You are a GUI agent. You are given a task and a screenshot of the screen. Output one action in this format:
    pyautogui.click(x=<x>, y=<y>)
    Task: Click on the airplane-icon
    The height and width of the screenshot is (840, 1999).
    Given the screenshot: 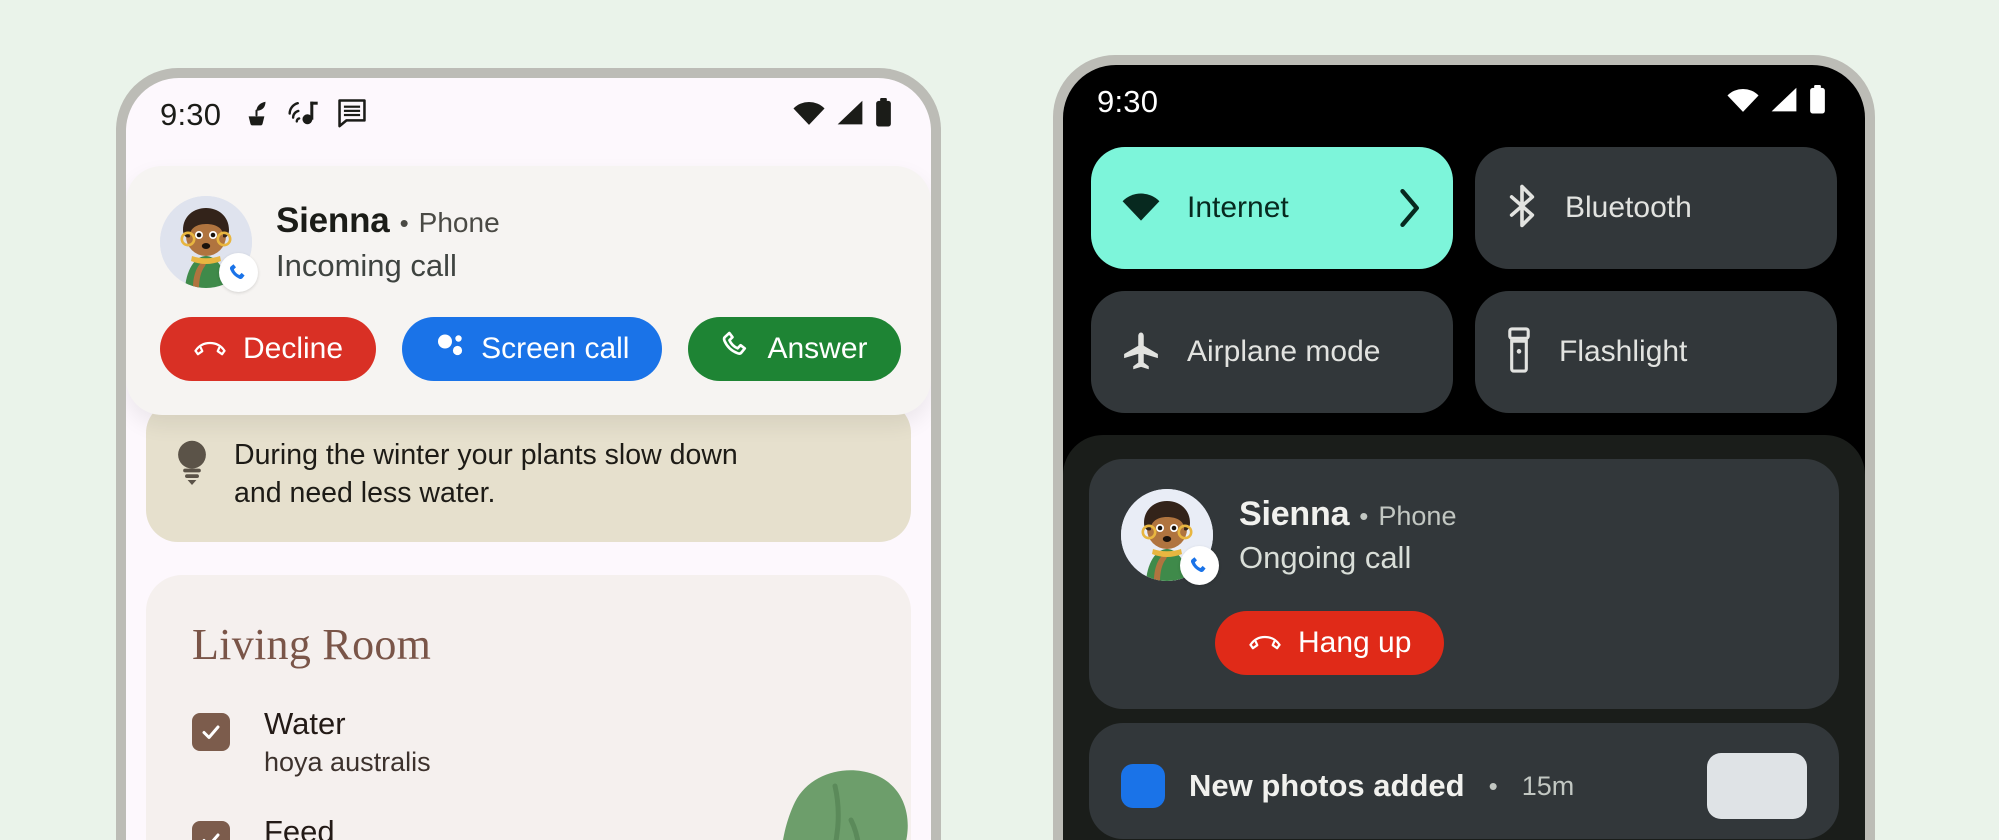 What is the action you would take?
    pyautogui.click(x=1141, y=352)
    